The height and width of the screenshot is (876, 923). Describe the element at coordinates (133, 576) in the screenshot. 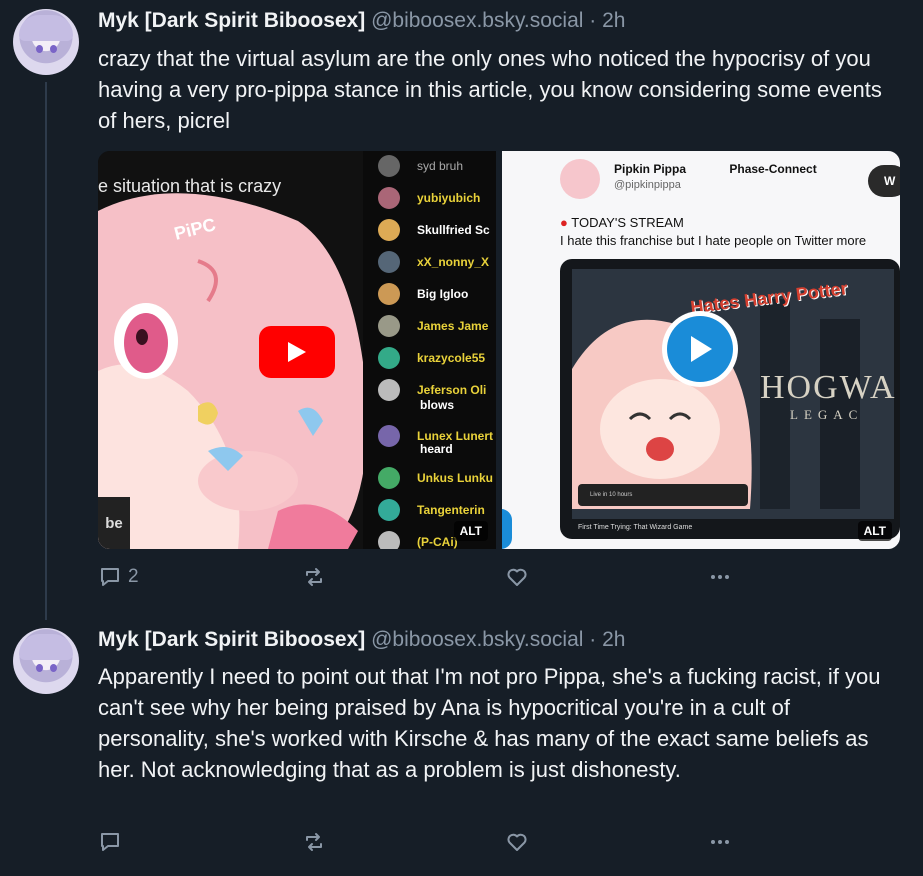

I see `reply-count: 2` at that location.